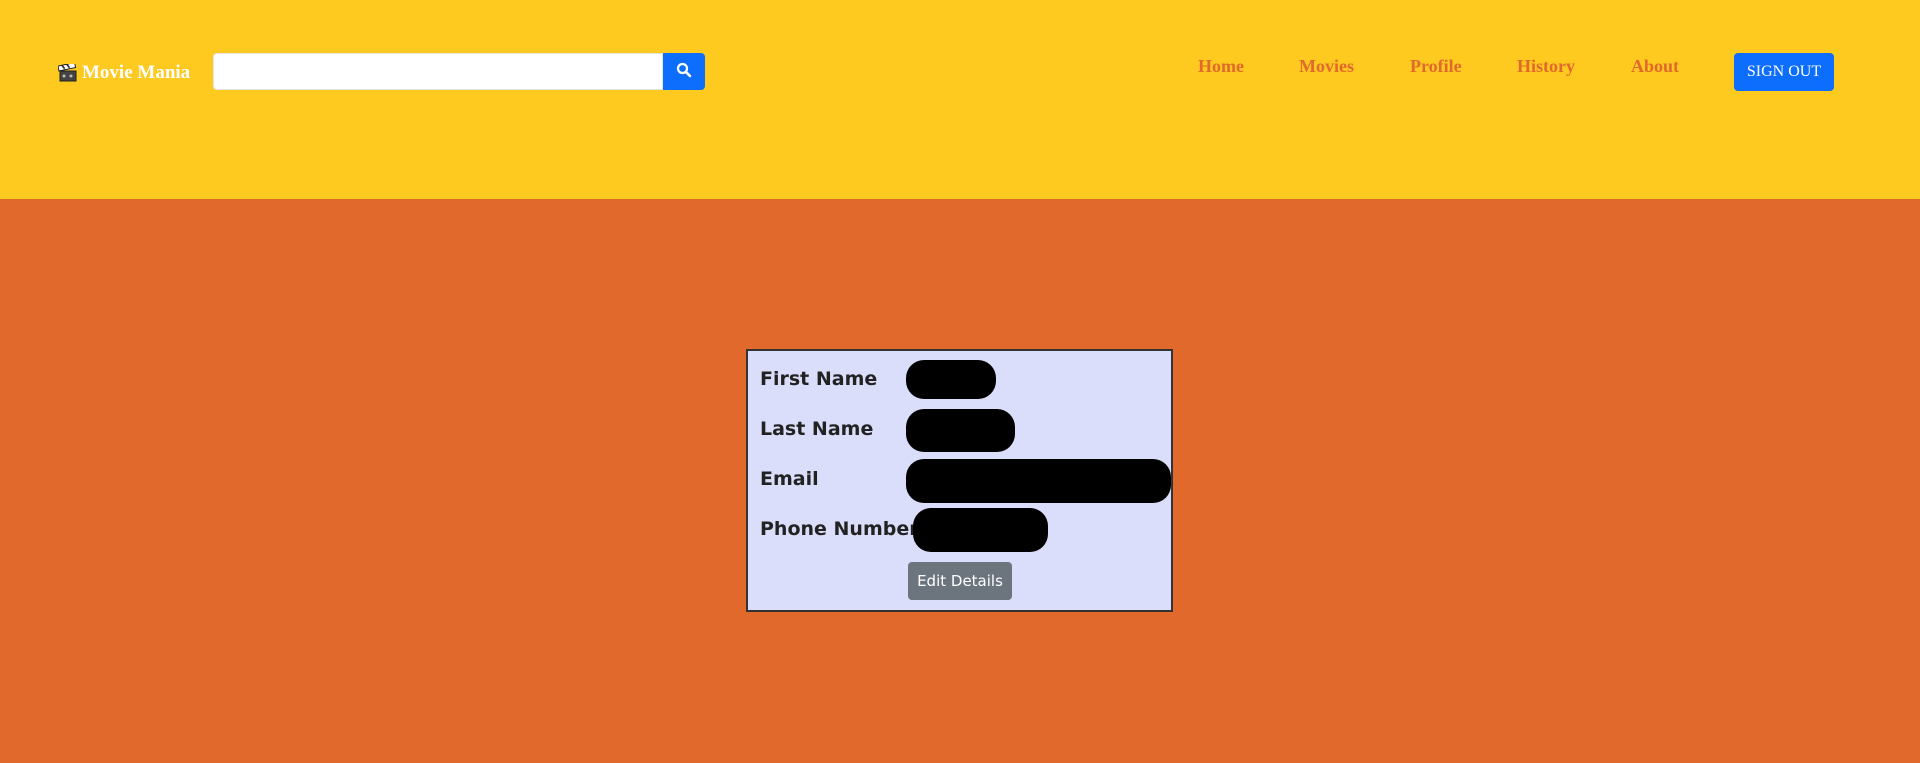 This screenshot has width=1920, height=763. I want to click on nav-home: Home, so click(1221, 66).